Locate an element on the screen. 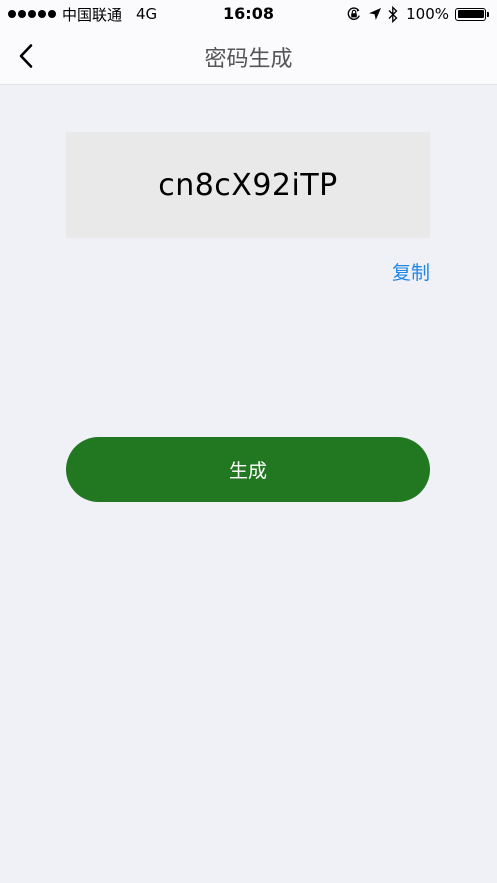 The width and height of the screenshot is (497, 883). nav-bar: 密码生成 is located at coordinates (248, 56).